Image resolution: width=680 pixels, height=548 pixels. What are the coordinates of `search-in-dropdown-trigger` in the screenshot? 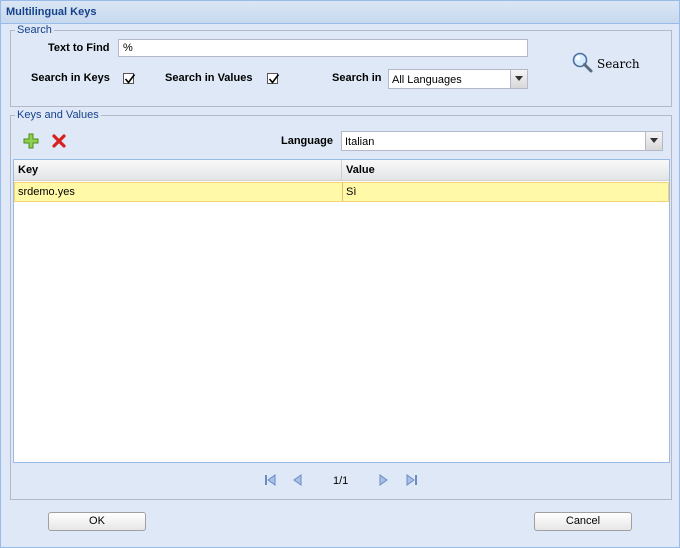 It's located at (518, 79).